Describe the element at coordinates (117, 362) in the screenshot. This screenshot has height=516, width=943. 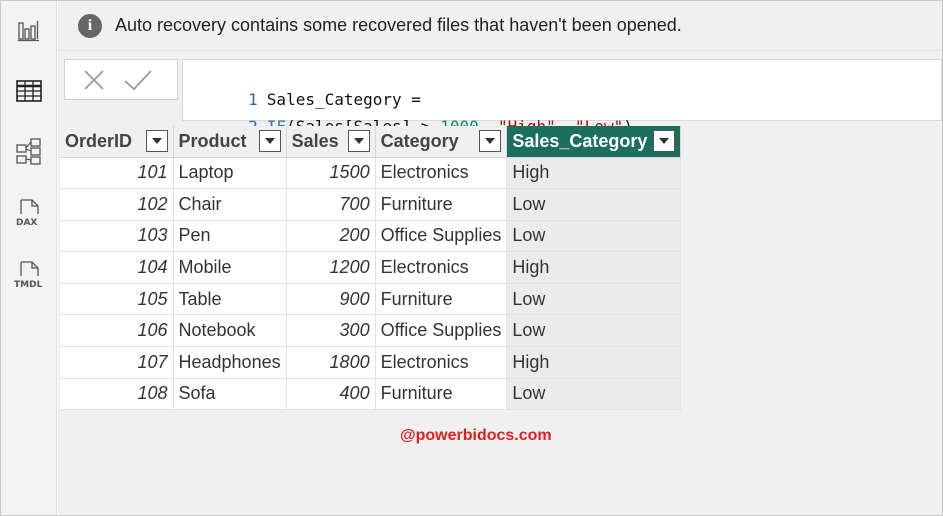
I see `cell-orderid: 107` at that location.